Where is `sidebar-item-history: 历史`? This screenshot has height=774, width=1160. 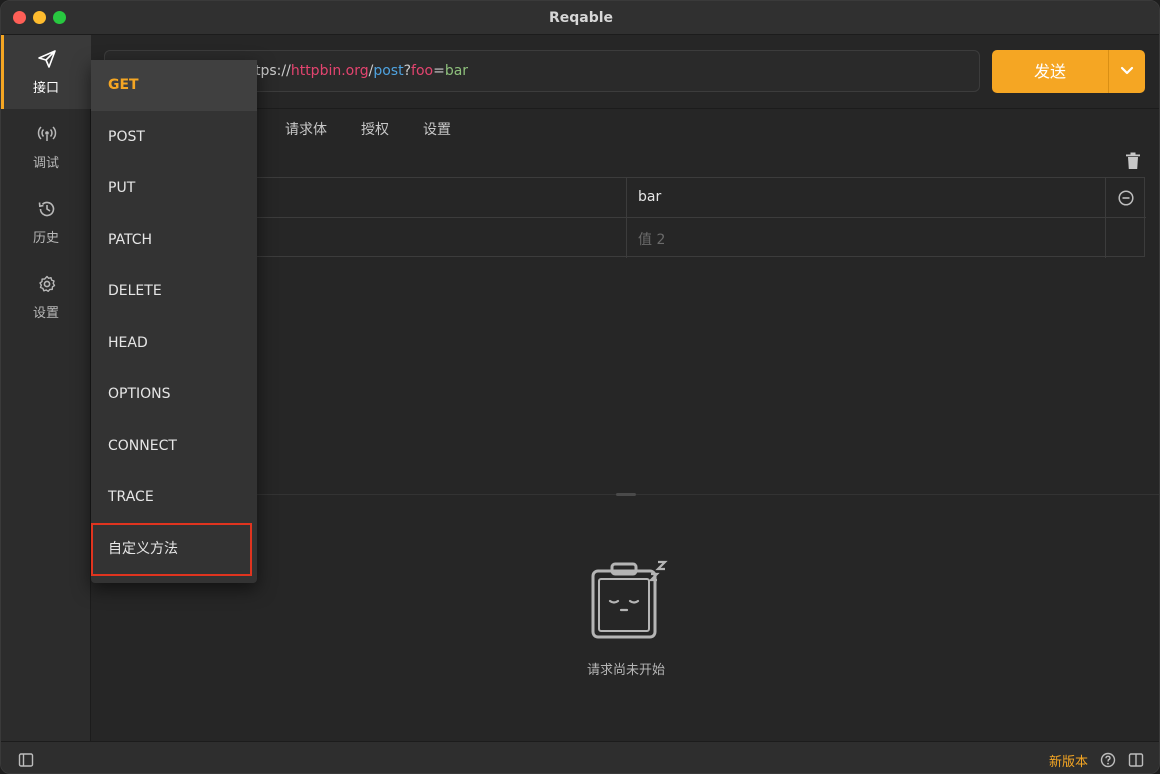
sidebar-item-history: 历史 is located at coordinates (46, 222).